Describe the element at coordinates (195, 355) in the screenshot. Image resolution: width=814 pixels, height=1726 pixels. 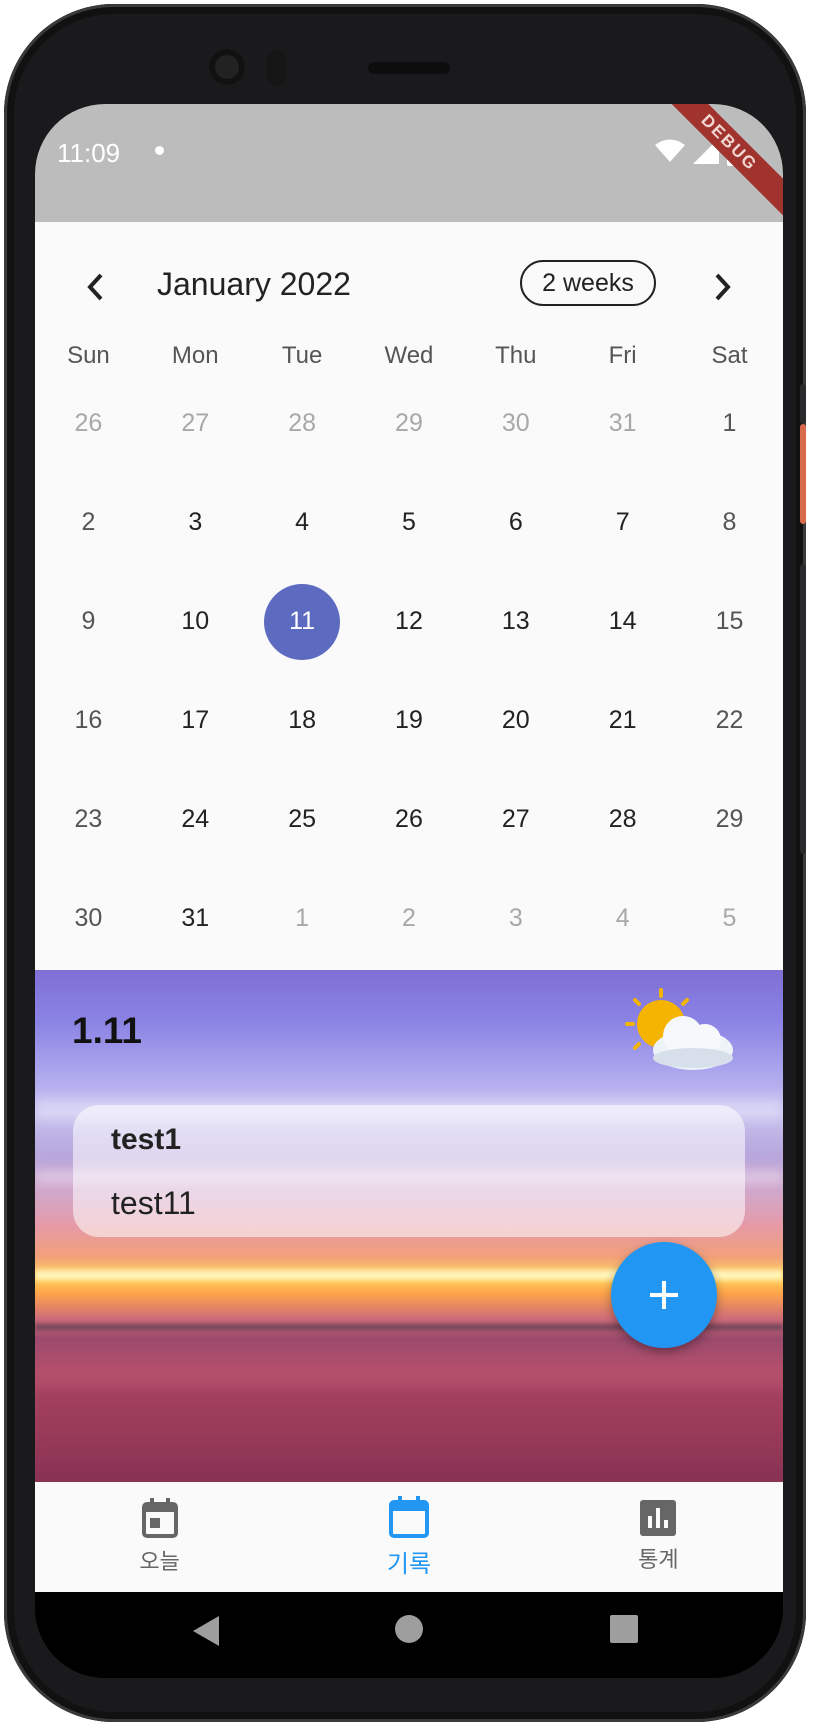
I see `dow-mon: Mon` at that location.